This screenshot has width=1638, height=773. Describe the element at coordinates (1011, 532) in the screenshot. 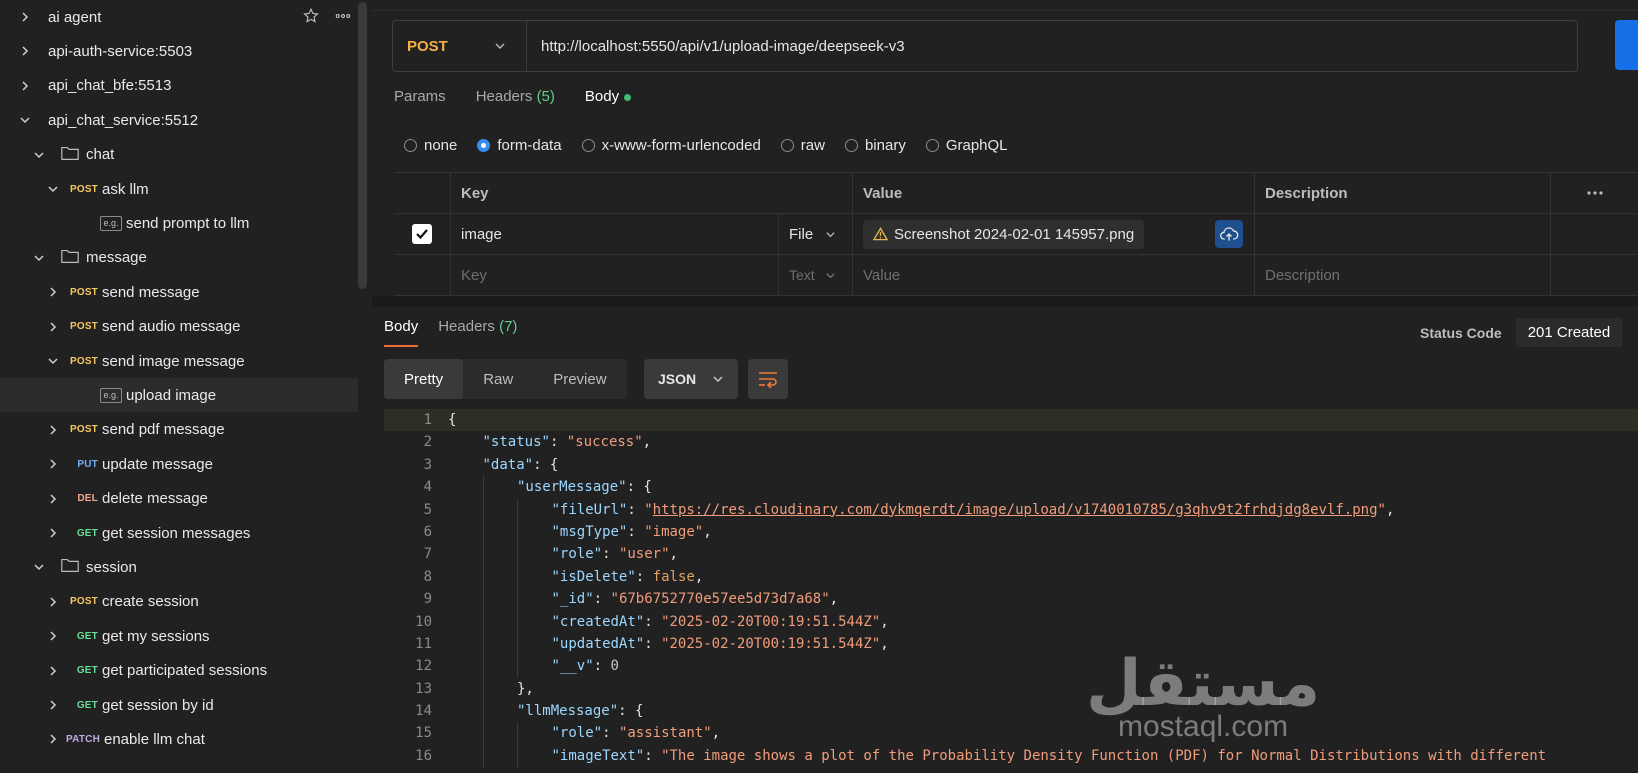

I see `code-line: 6 "msgType": "image",` at that location.